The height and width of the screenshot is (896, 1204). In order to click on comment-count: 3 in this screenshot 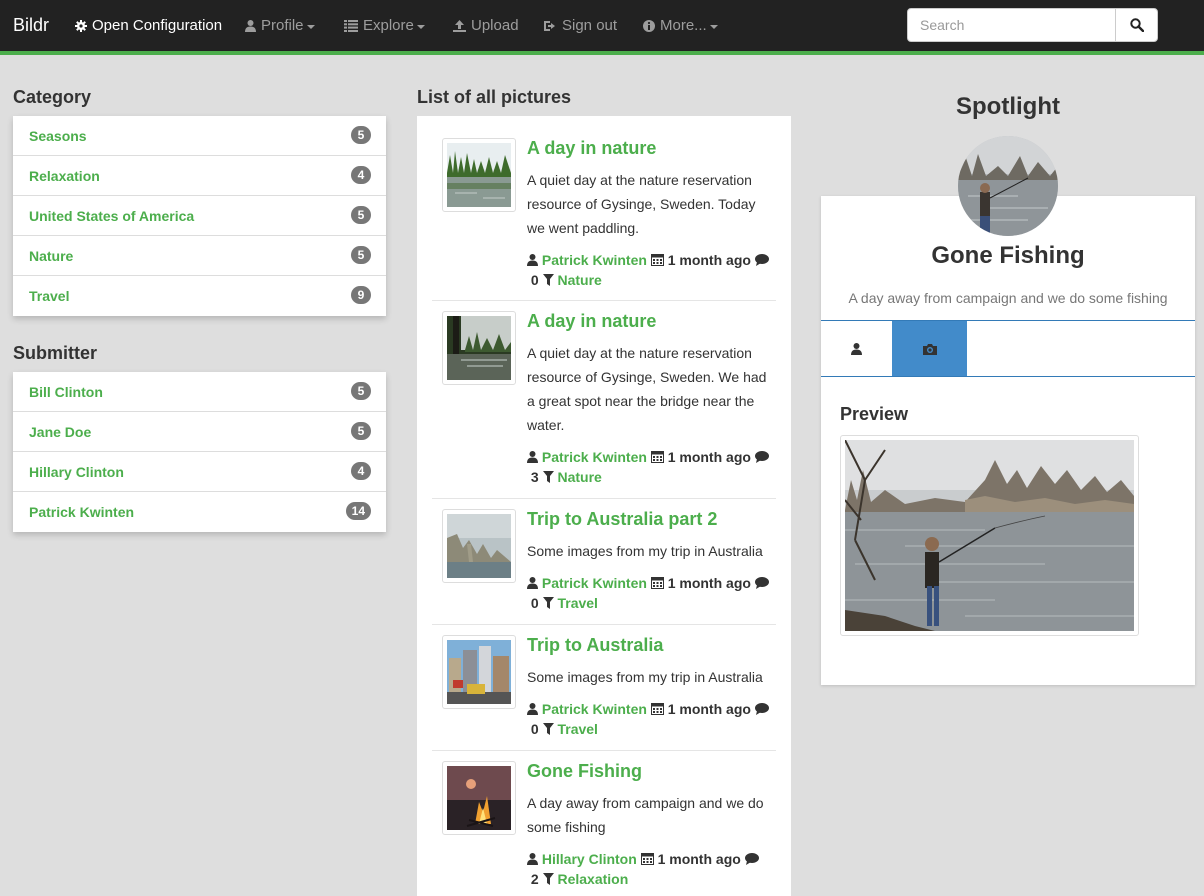, I will do `click(534, 477)`.